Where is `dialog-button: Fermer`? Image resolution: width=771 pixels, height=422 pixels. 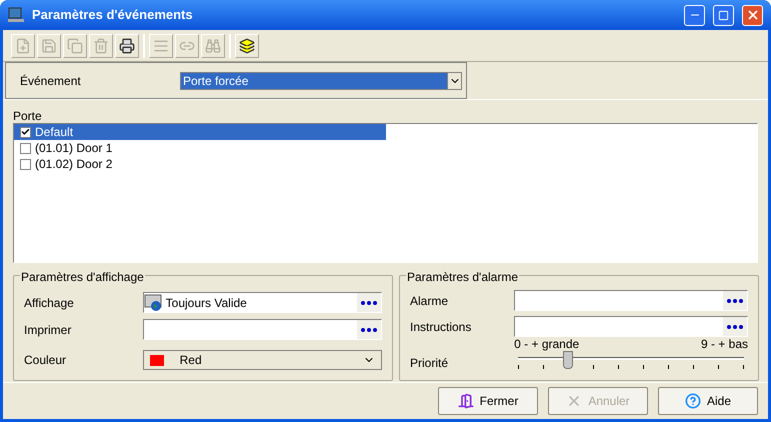
dialog-button: Fermer is located at coordinates (488, 401).